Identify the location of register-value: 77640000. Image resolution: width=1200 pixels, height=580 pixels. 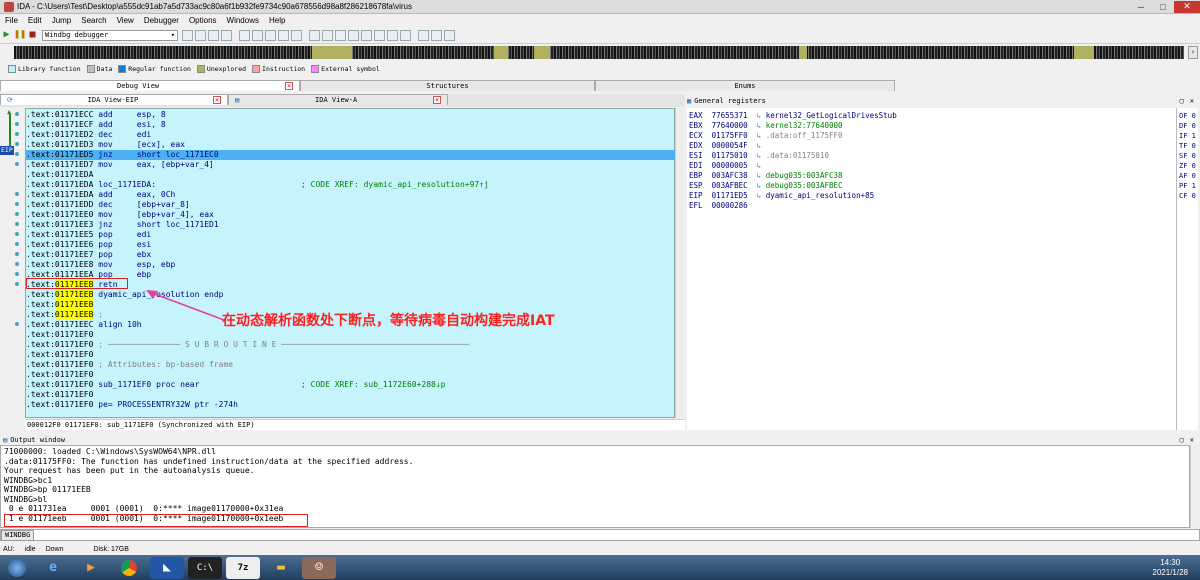
(730, 125).